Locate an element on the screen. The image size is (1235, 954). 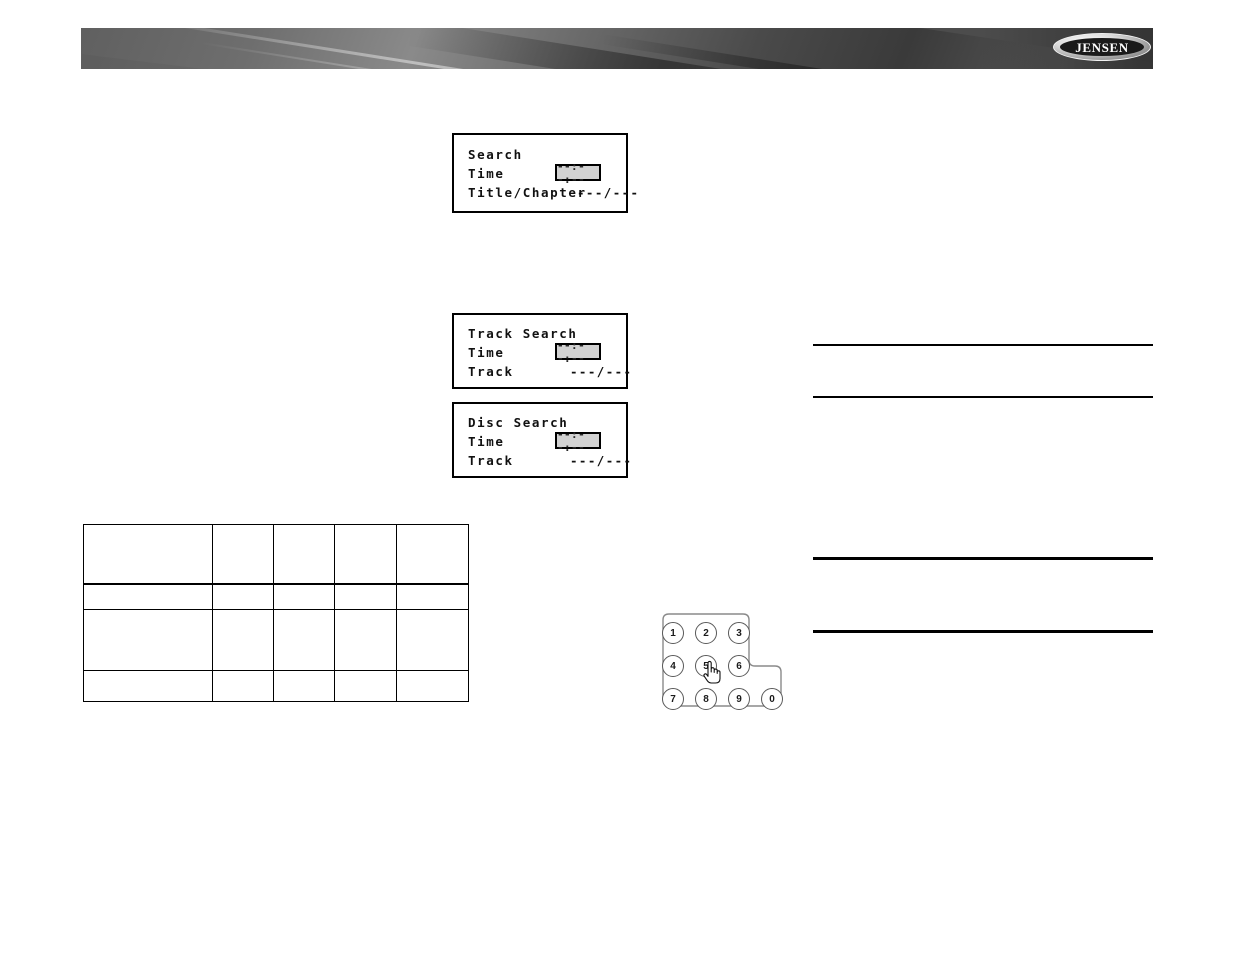
osd-search-title: Search is located at coordinates (495, 154).